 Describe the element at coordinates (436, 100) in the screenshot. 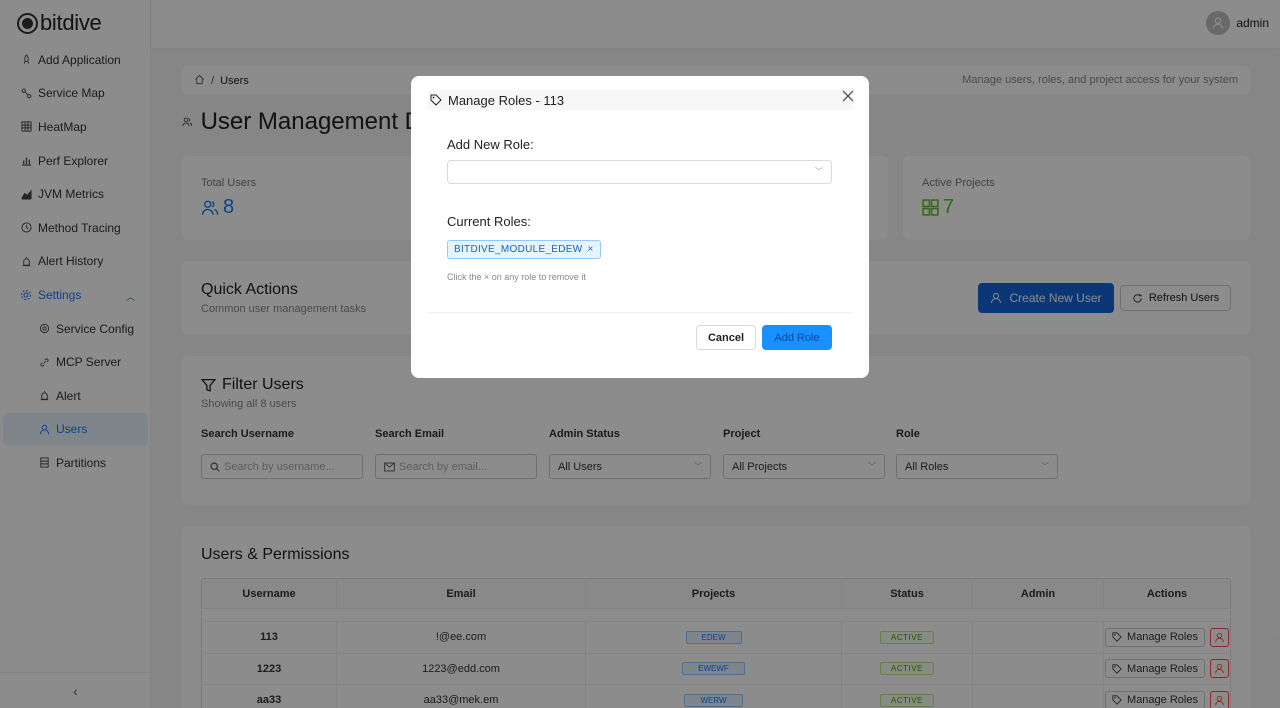

I see `tag-icon` at that location.